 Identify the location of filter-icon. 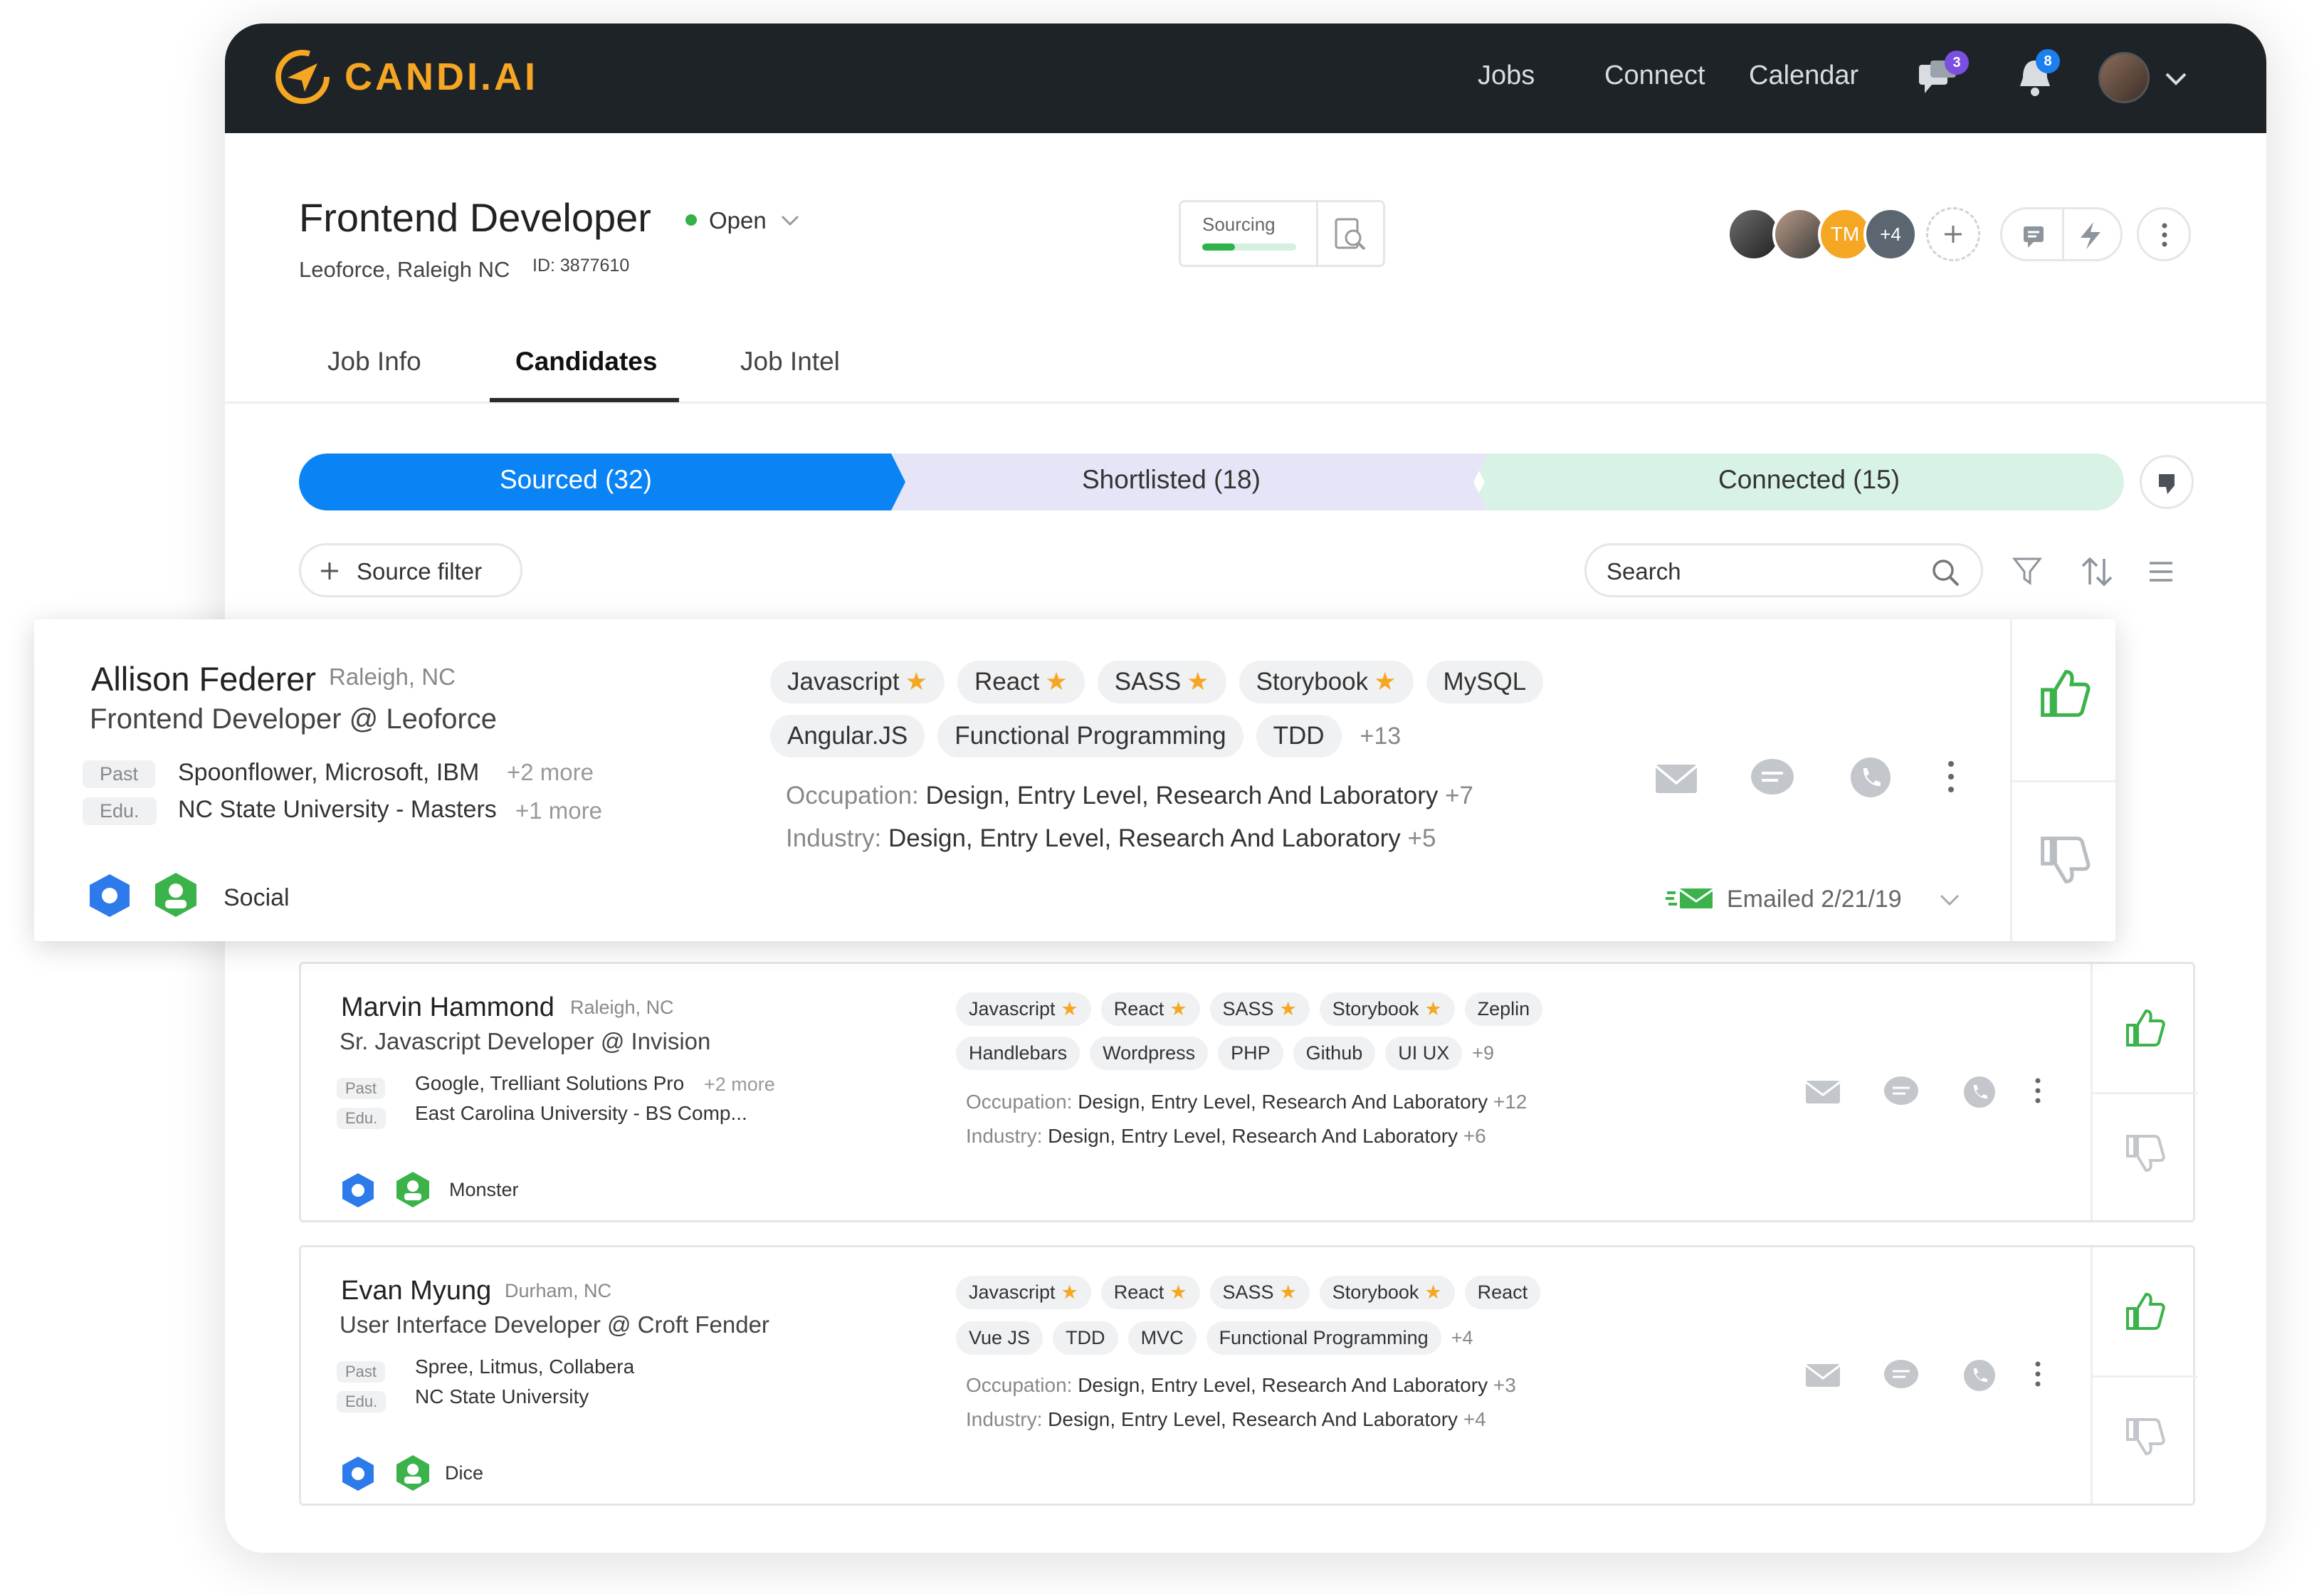
(2027, 571).